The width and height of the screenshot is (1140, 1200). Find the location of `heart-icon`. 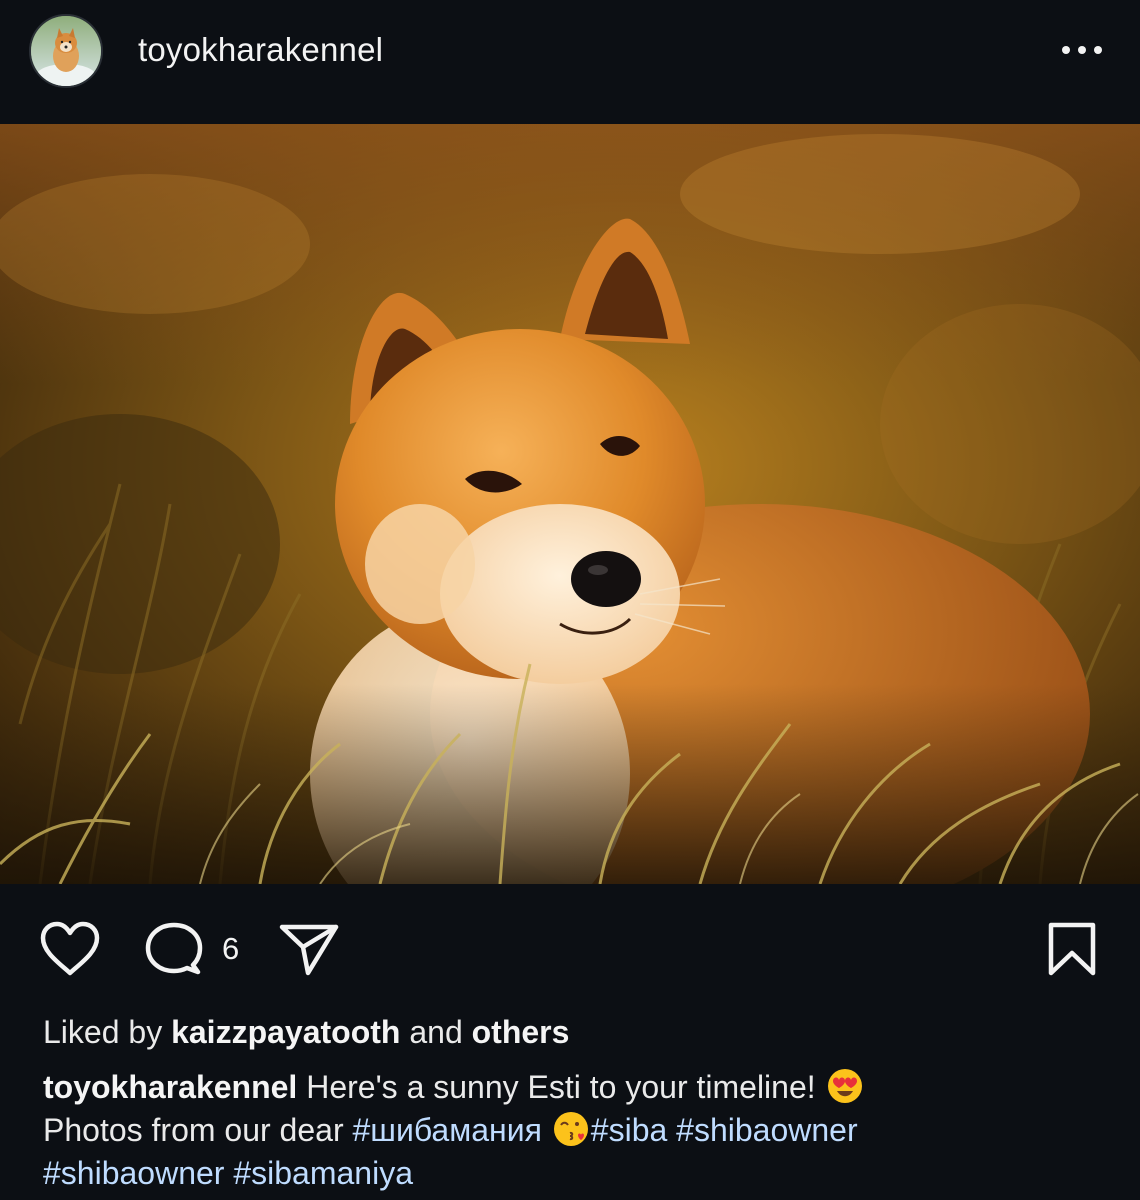

heart-icon is located at coordinates (70, 948).